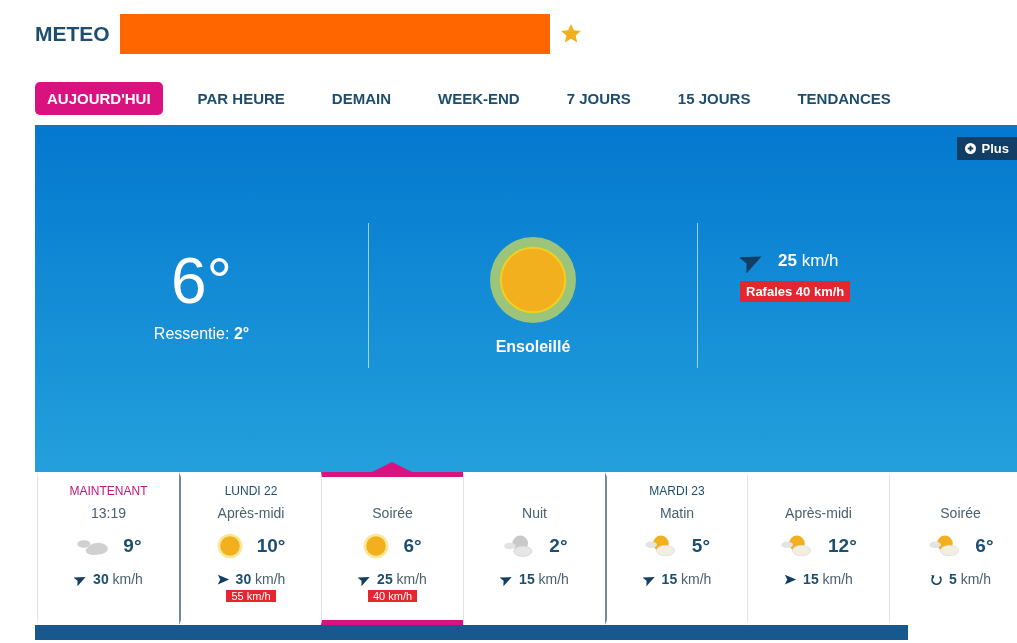 The image size is (1017, 643). I want to click on period-label: 13:19, so click(108, 513).